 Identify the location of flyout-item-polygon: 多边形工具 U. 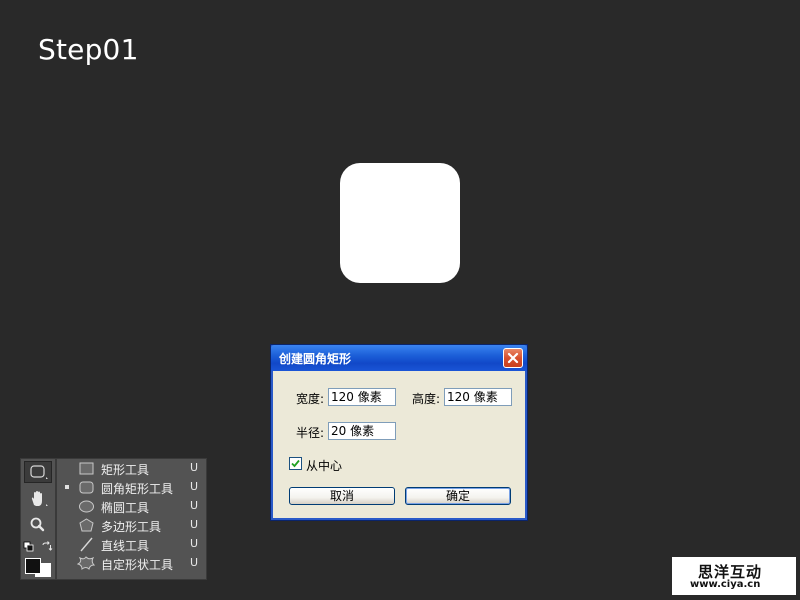
(131, 525).